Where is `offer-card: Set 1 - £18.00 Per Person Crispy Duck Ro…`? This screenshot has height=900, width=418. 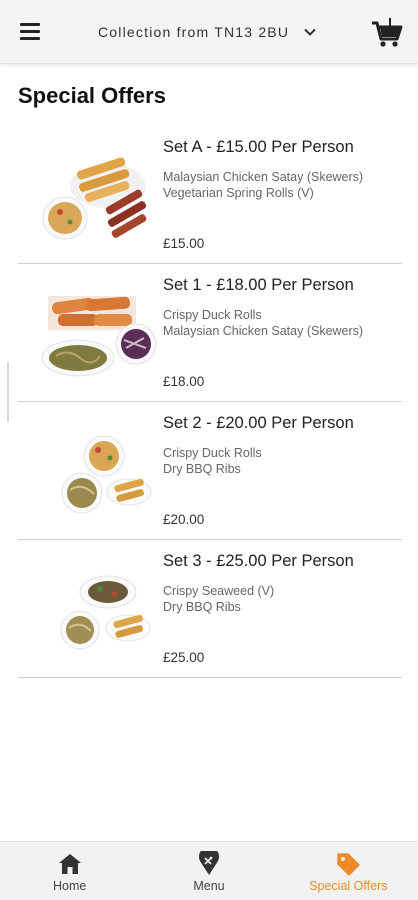
offer-card: Set 1 - £18.00 Per Person Crispy Duck Ro… is located at coordinates (210, 333).